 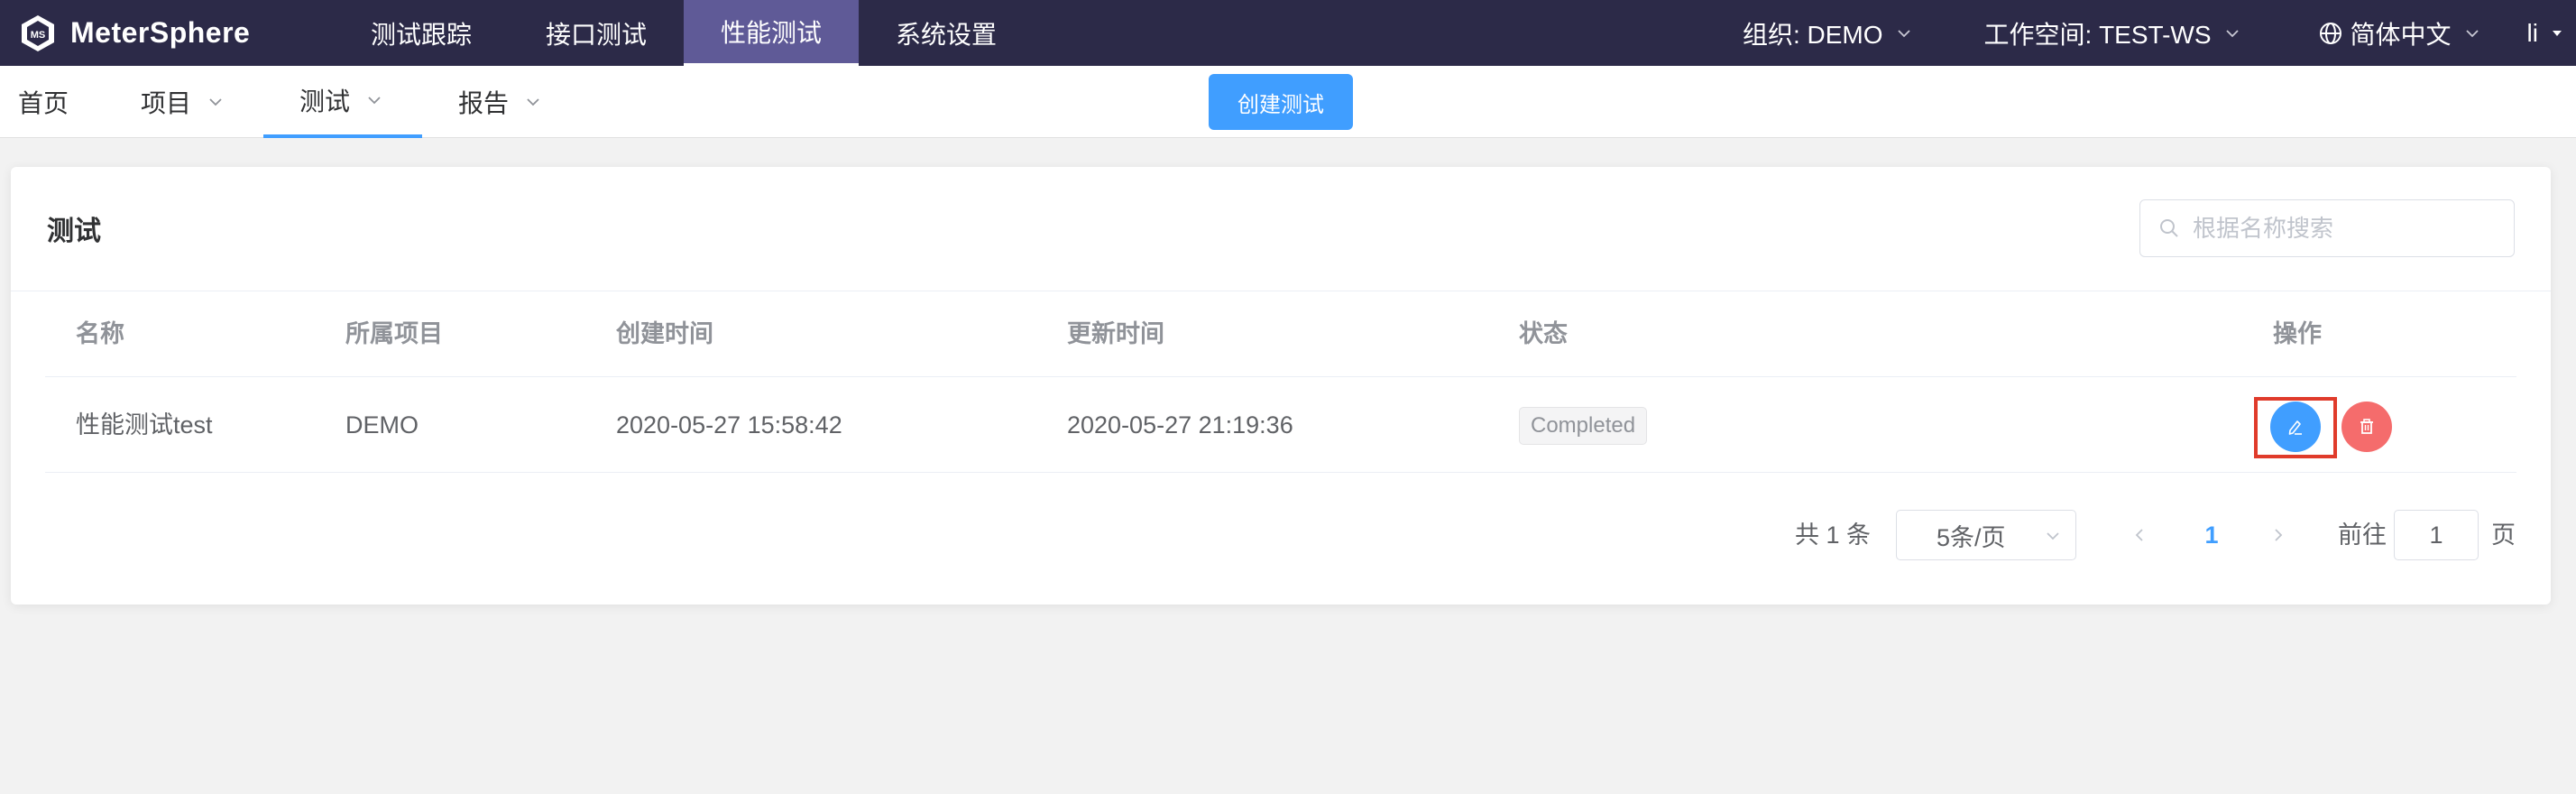 I want to click on organization-label: 组织: DEMO, so click(x=1813, y=34).